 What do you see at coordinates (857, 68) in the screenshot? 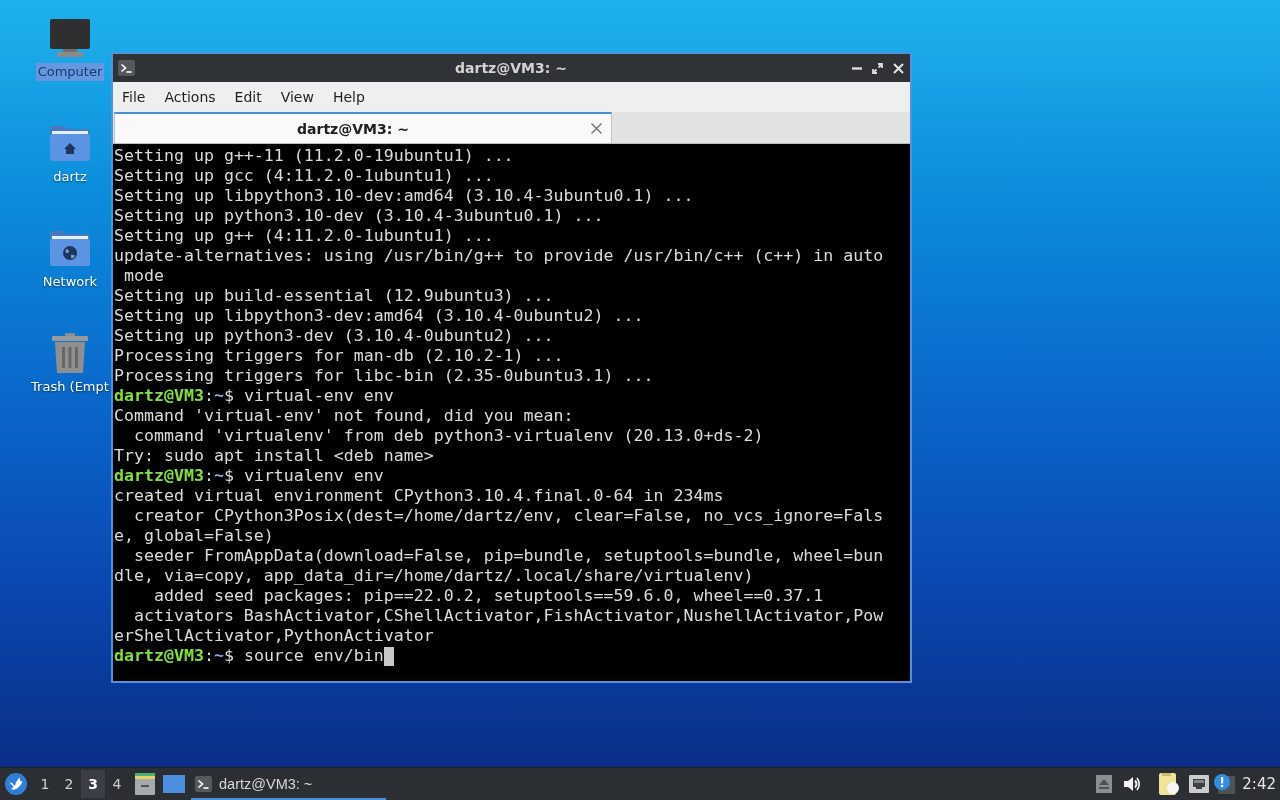
I see `minimize-icon` at bounding box center [857, 68].